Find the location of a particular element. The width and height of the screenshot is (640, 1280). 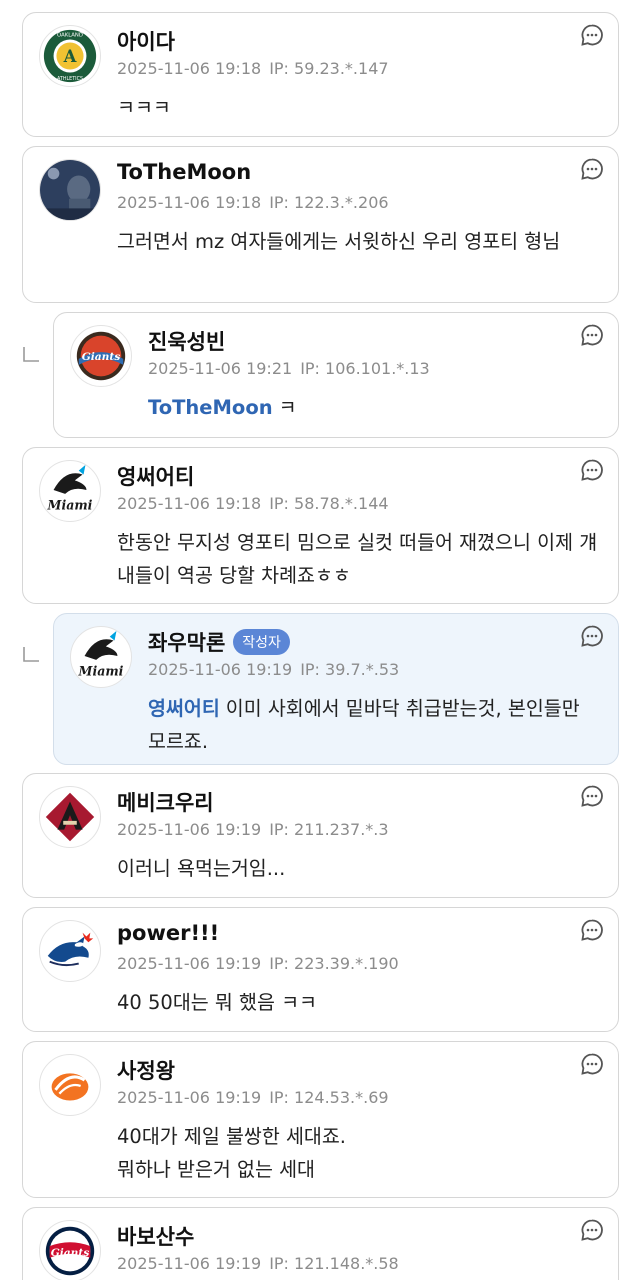

comment-meta: 2025-11-06 19:18 IP: 59.23.*.147 is located at coordinates (253, 68).